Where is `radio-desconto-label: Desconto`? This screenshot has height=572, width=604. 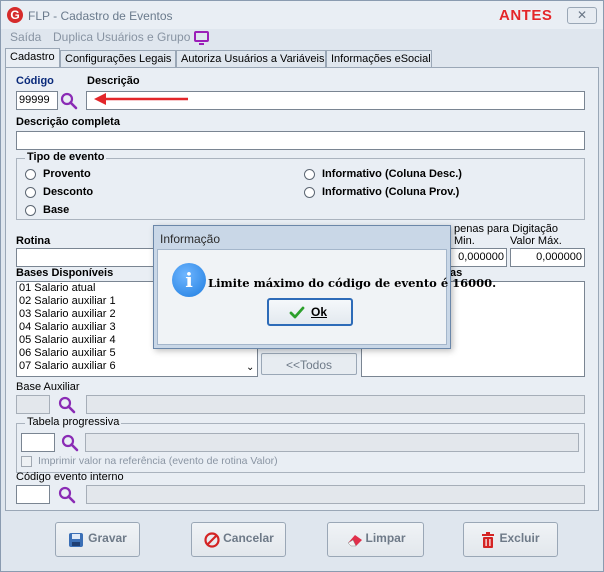
radio-desconto-label: Desconto is located at coordinates (68, 192).